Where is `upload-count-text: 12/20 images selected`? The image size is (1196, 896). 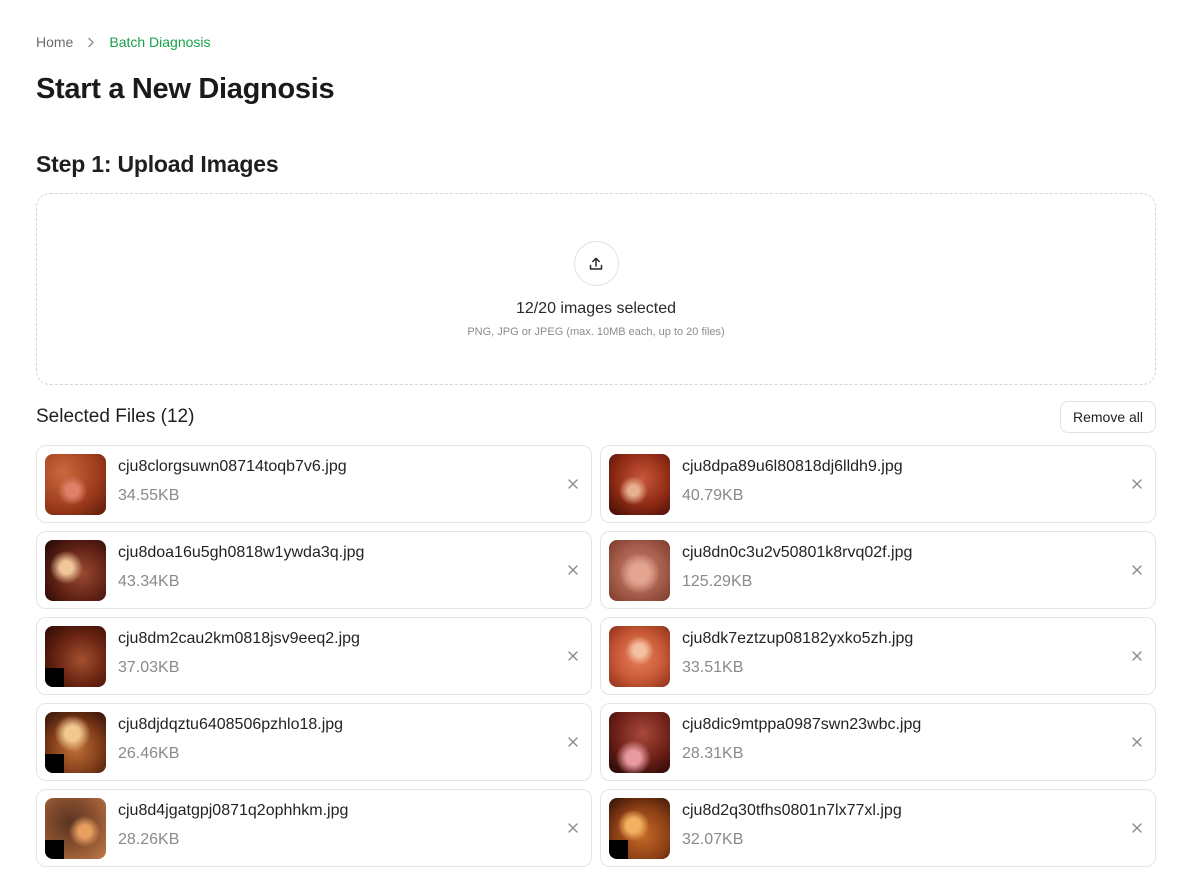
upload-count-text: 12/20 images selected is located at coordinates (596, 308).